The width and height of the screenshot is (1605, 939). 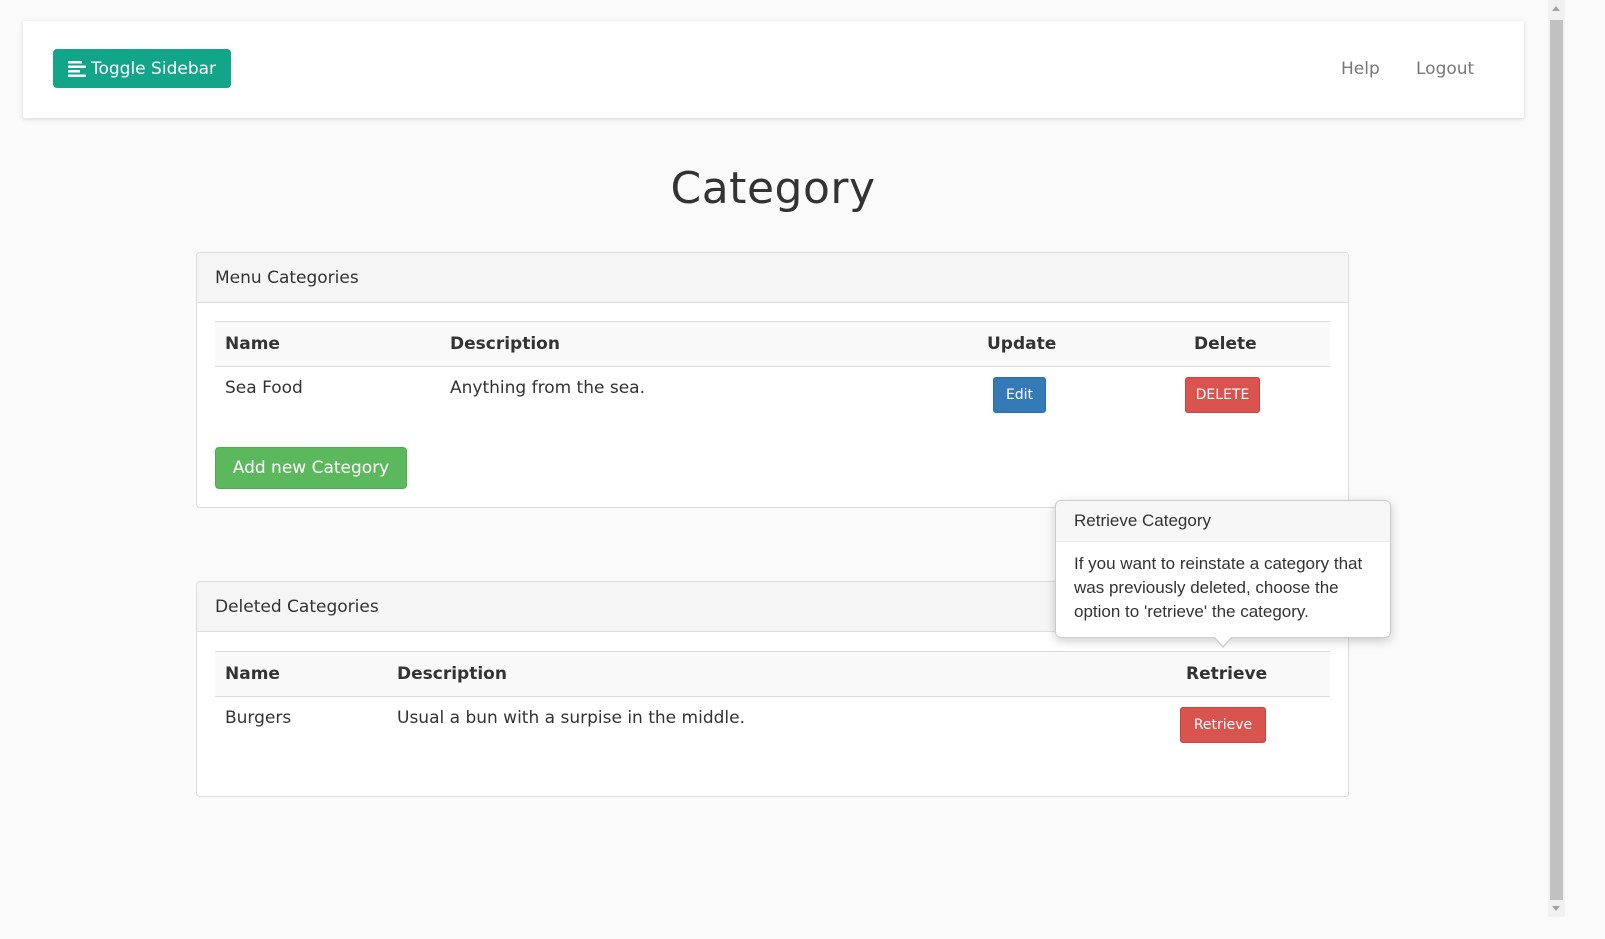 I want to click on add-new-category-button: Add new Category, so click(x=311, y=468).